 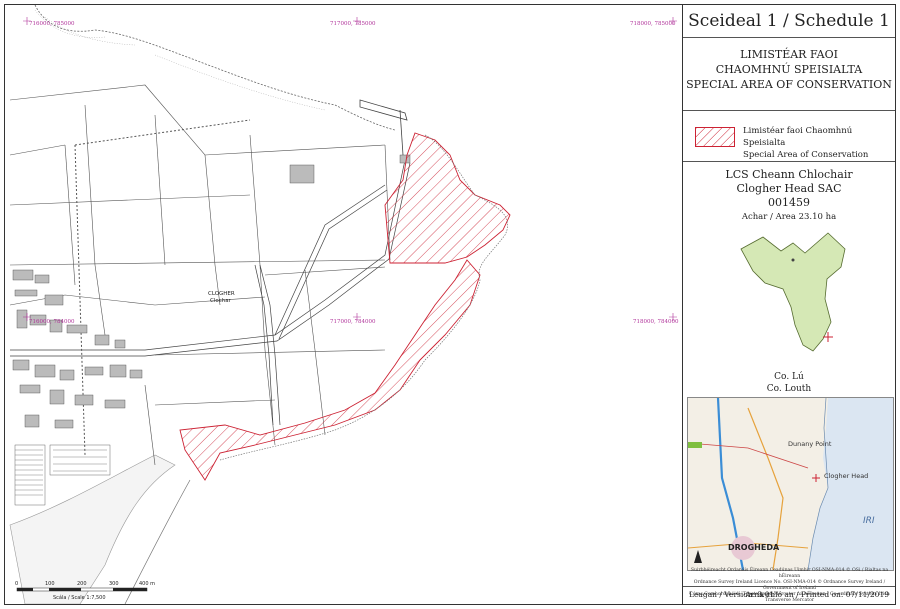 What do you see at coordinates (50, 584) in the screenshot?
I see `scale-tick-100: 100` at bounding box center [50, 584].